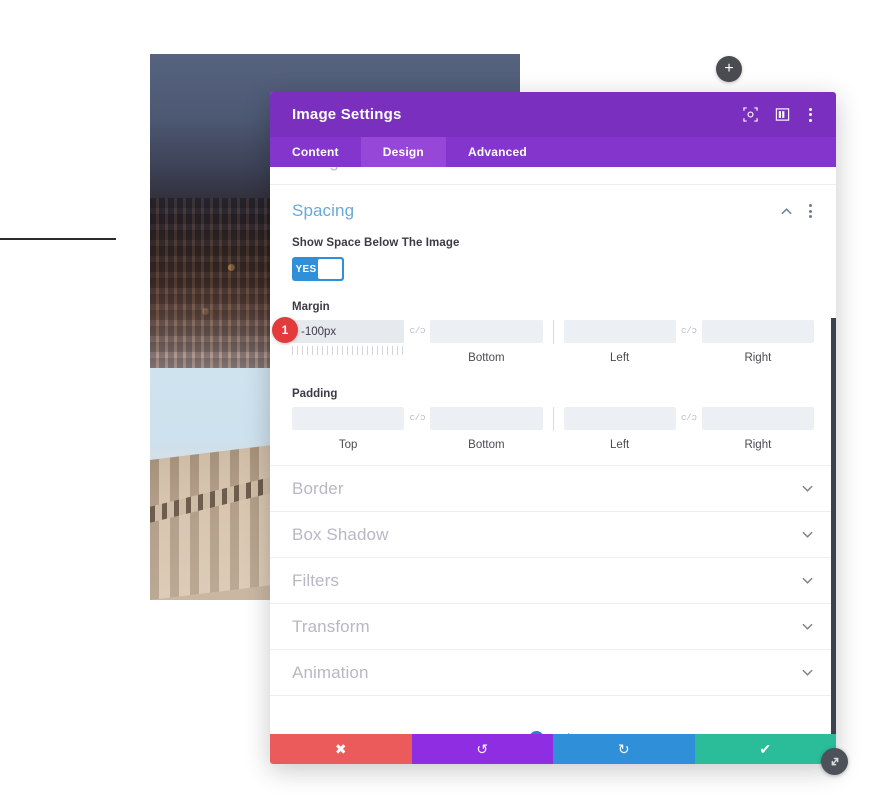 This screenshot has width=880, height=799. Describe the element at coordinates (619, 331) in the screenshot. I see `margin-left-input` at that location.